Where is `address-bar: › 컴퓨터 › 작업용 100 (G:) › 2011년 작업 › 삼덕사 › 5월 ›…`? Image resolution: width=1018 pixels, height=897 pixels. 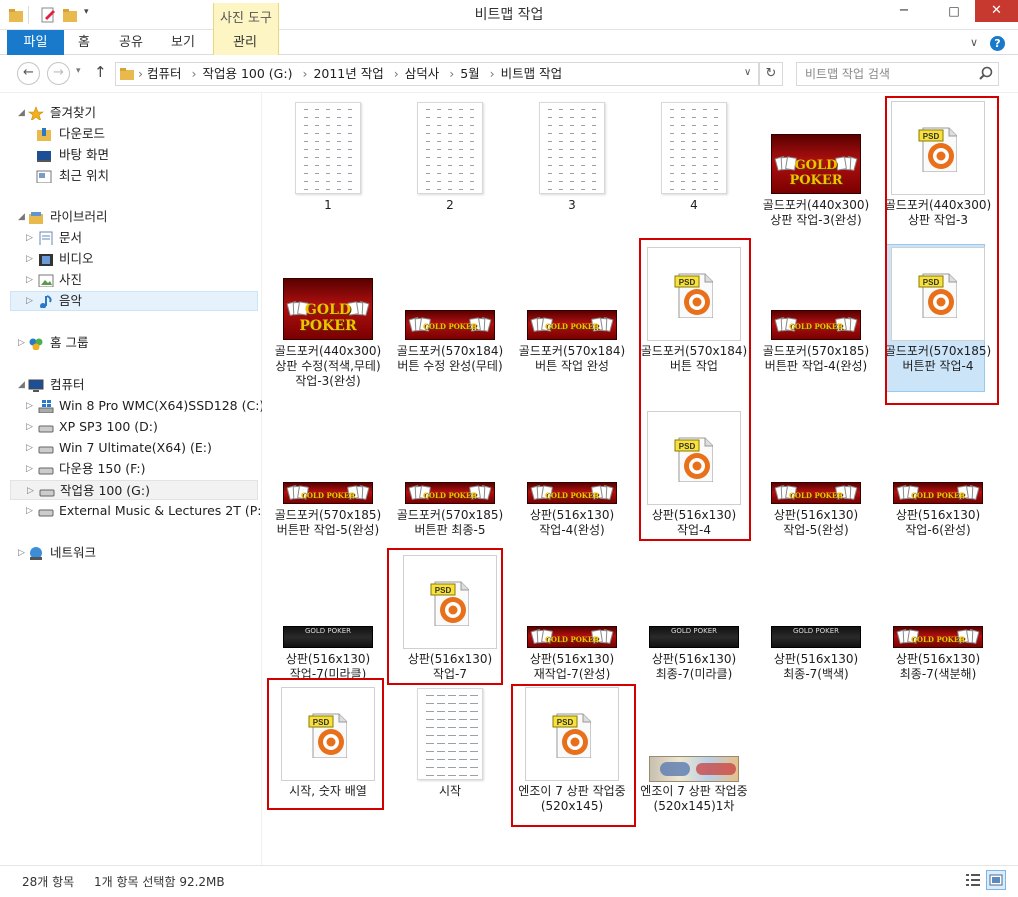
address-bar: › 컴퓨터 › 작업용 100 (G:) › 2011년 작업 › 삼덕사 › 5월 ›… is located at coordinates (437, 74).